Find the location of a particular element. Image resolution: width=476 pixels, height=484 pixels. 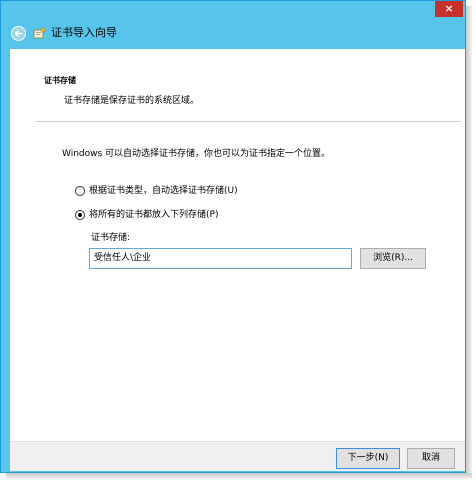

next-button: 下一步(N) is located at coordinates (368, 458).